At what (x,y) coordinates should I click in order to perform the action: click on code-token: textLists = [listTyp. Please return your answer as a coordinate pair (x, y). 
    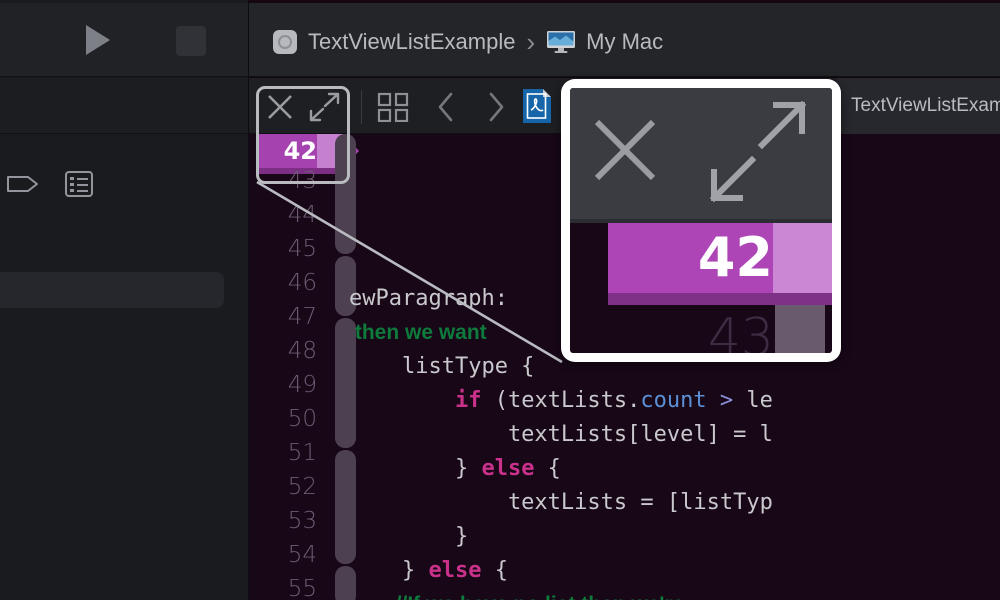
    Looking at the image, I should click on (561, 502).